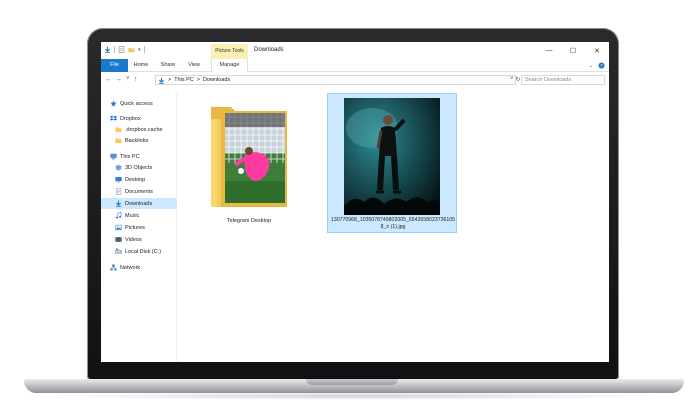 The image size is (700, 420). Describe the element at coordinates (133, 239) in the screenshot. I see `sidebar-item-label: Videos` at that location.